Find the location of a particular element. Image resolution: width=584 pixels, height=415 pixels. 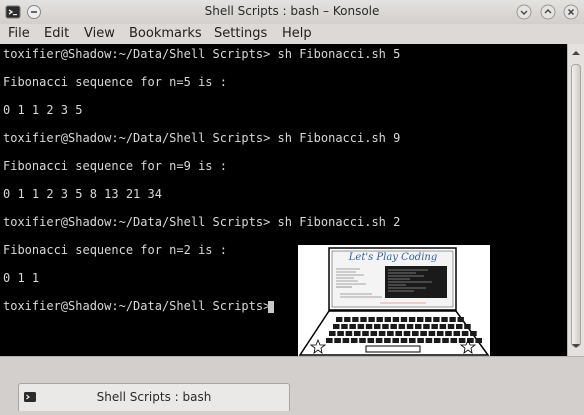

terminal-line: 0 1 1 is located at coordinates (21, 278).